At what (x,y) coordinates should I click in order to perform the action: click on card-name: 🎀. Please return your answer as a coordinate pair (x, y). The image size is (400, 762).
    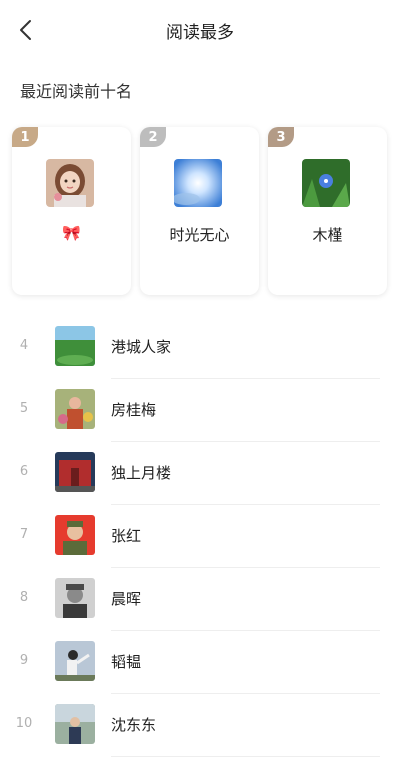
    Looking at the image, I should click on (71, 233).